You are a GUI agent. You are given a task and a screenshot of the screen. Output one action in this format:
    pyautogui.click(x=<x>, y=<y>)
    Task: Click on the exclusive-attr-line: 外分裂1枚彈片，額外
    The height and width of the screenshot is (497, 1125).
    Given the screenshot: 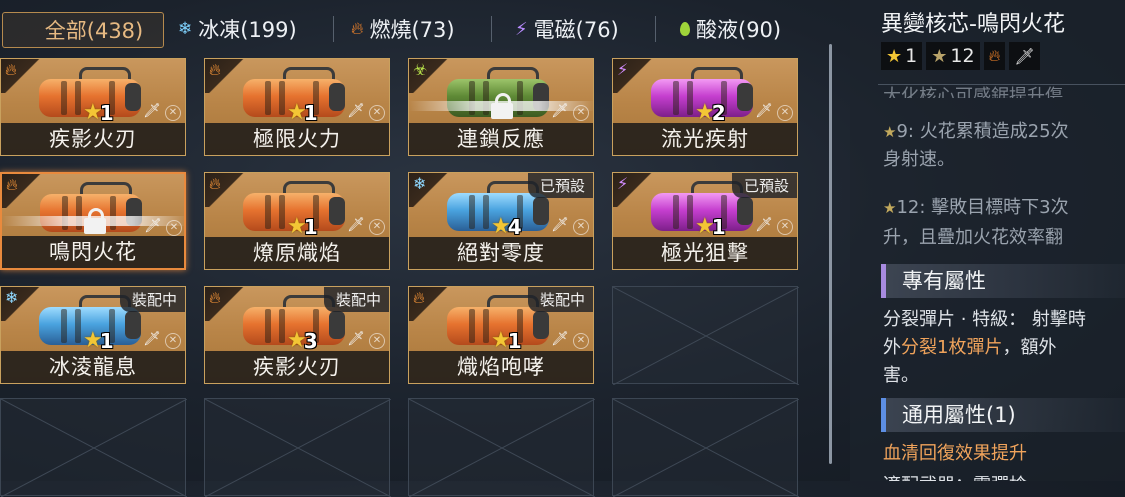 What is the action you would take?
    pyautogui.click(x=970, y=347)
    